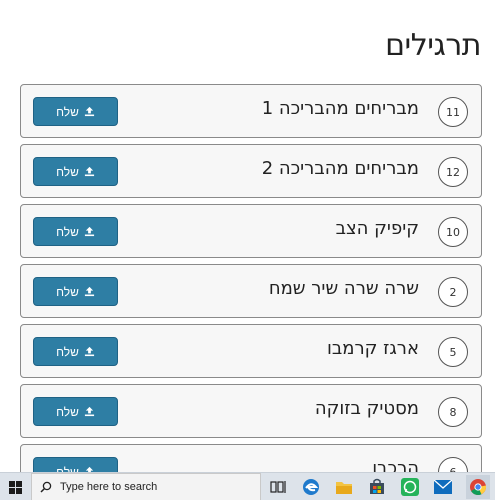 Image resolution: width=495 pixels, height=500 pixels. I want to click on search-icon, so click(46, 487).